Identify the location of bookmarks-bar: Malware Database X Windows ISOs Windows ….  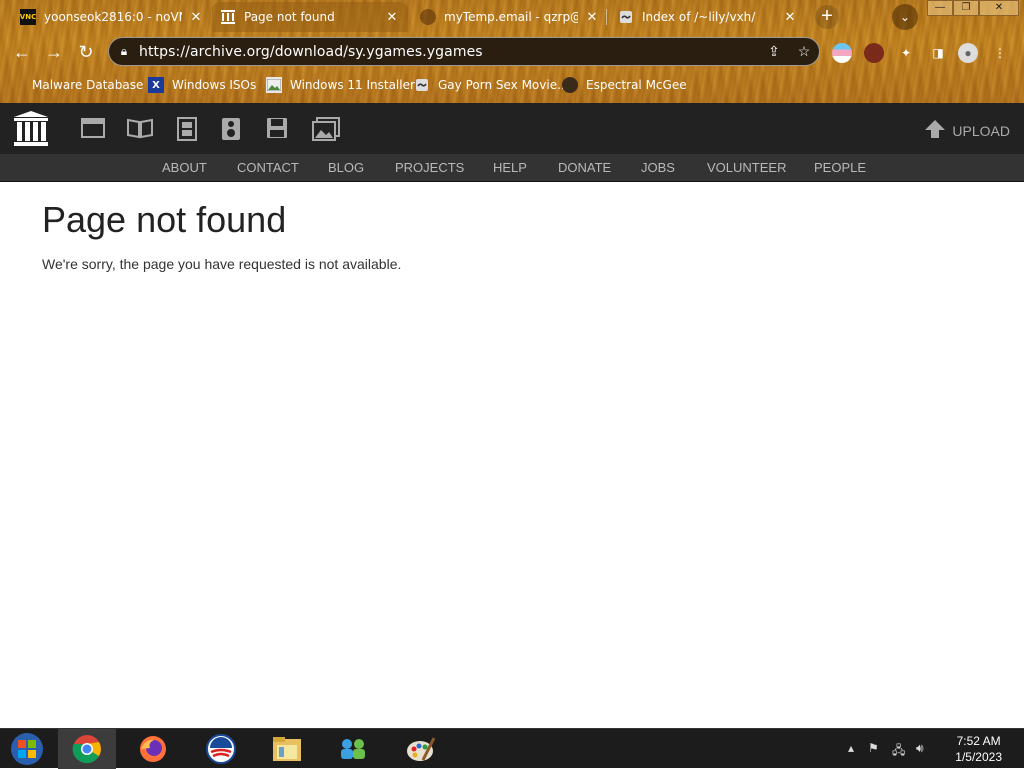
(512, 85).